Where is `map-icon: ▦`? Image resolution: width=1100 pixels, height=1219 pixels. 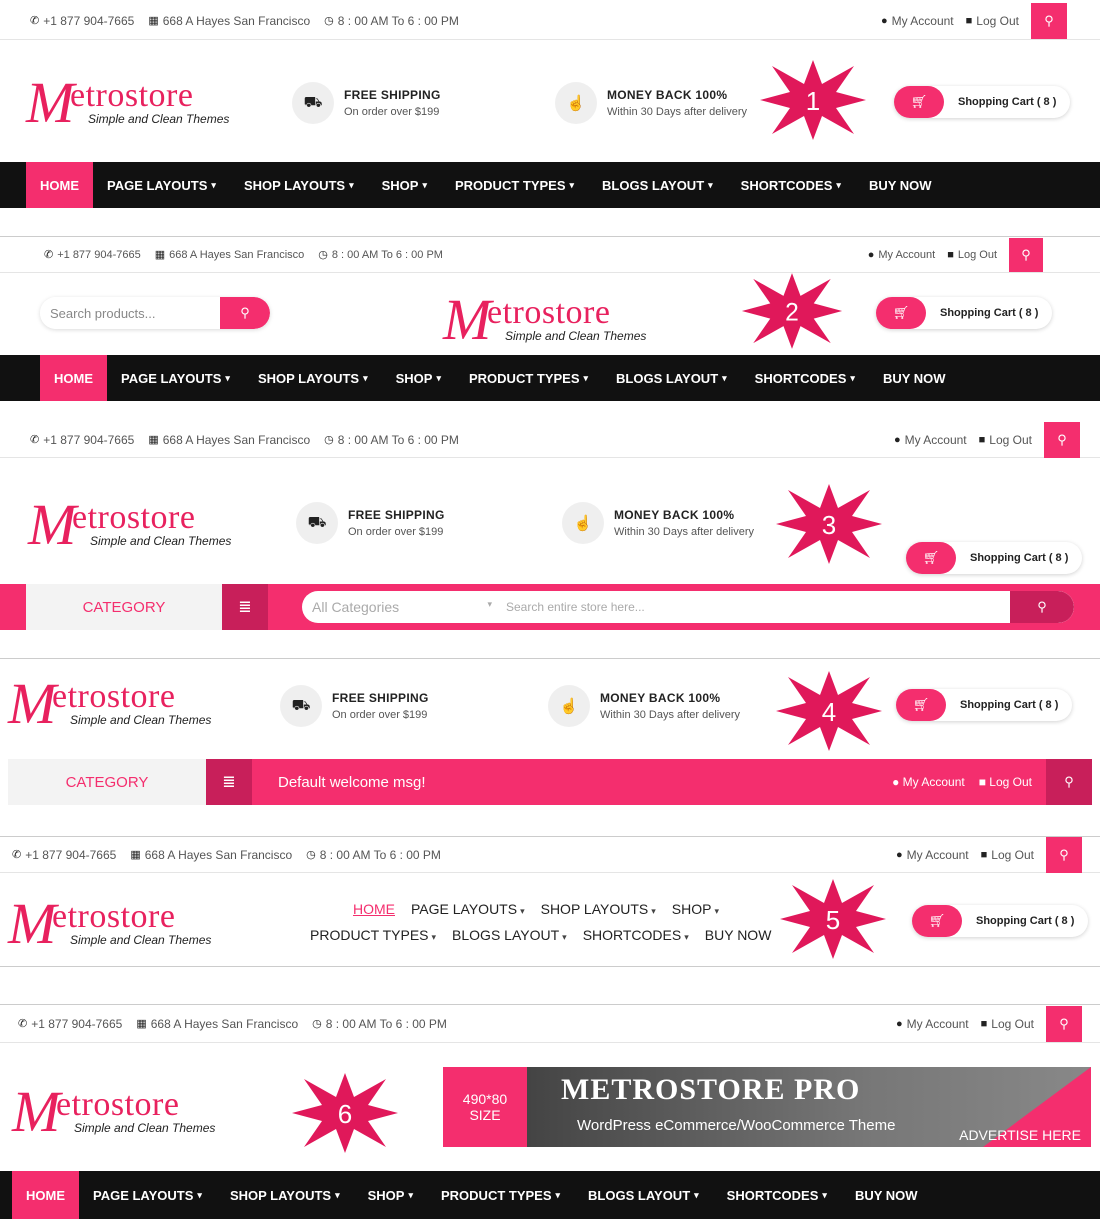
map-icon: ▦ is located at coordinates (135, 855).